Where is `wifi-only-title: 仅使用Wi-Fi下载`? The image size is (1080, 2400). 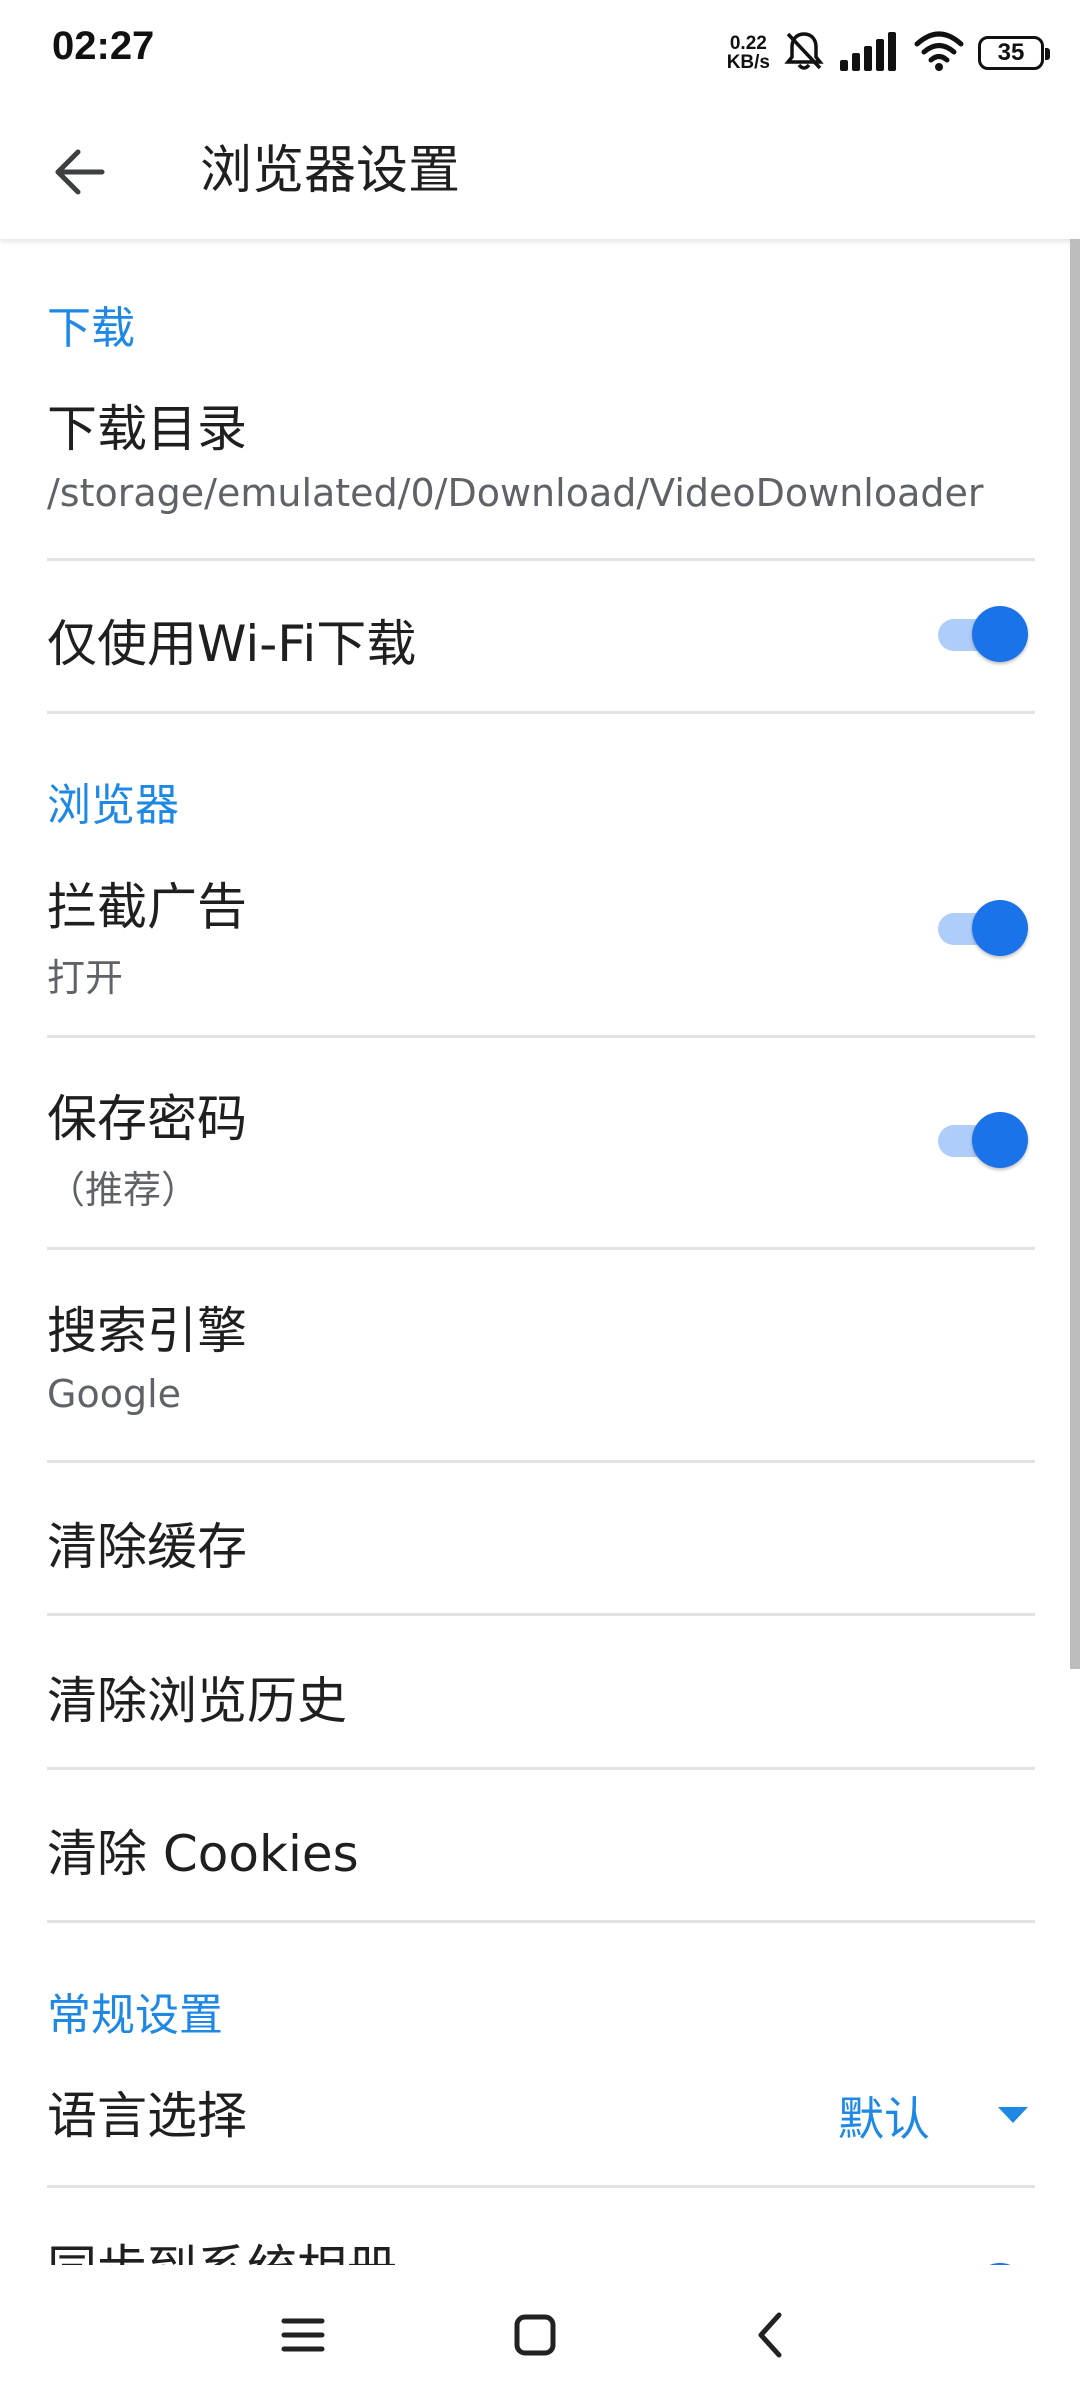
wifi-only-title: 仅使用Wi-Fi下载 is located at coordinates (232, 644).